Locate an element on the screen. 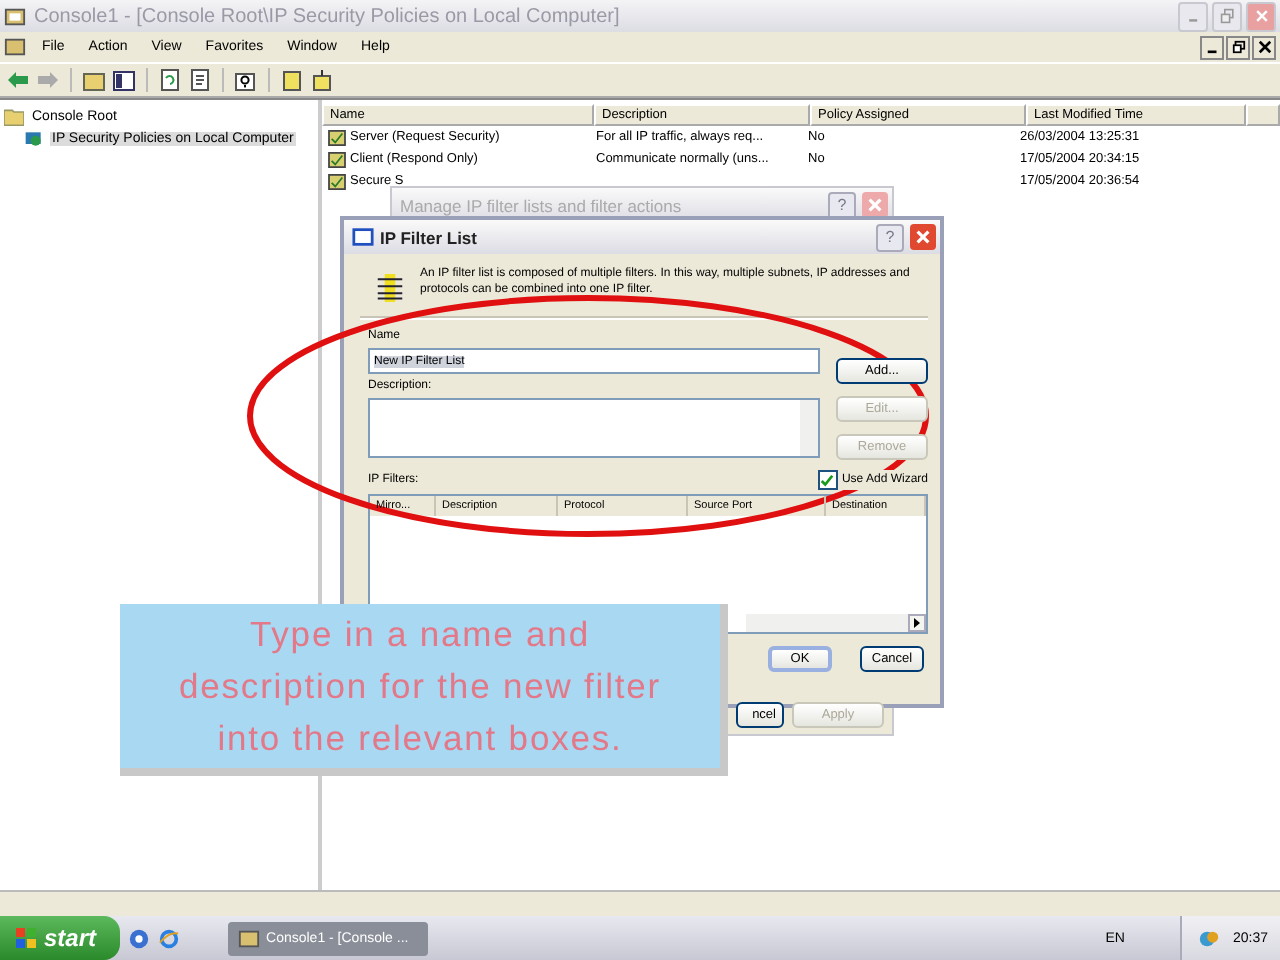  dialog-title: IP Filter List is located at coordinates (428, 237).